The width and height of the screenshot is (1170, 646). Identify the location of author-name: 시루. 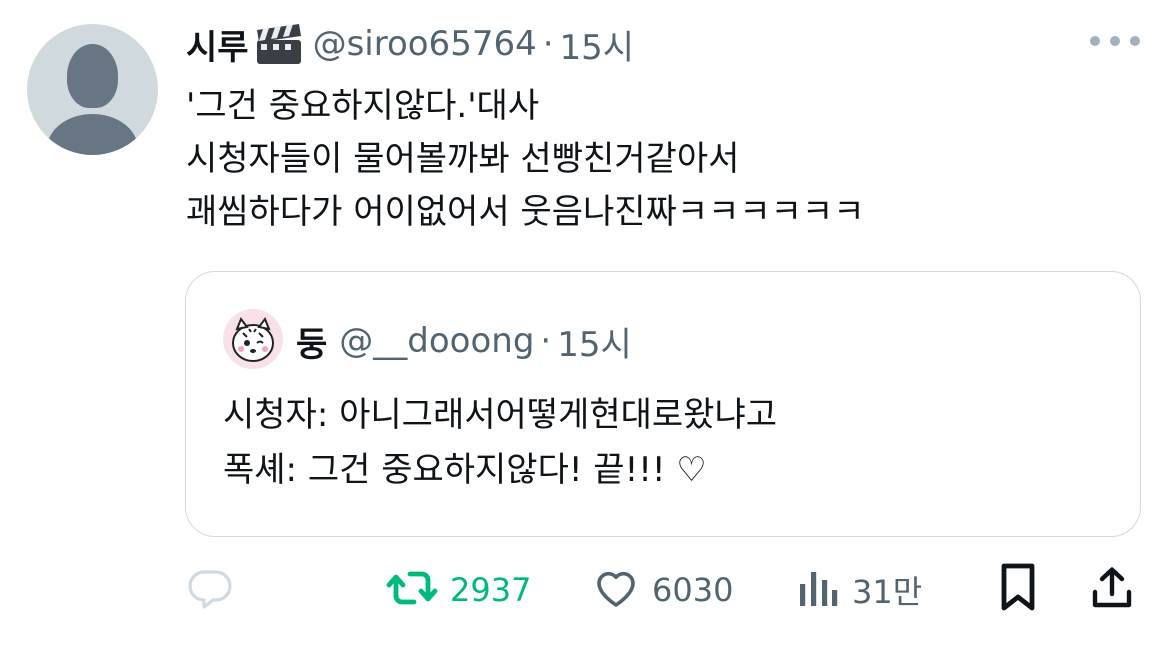
(217, 44).